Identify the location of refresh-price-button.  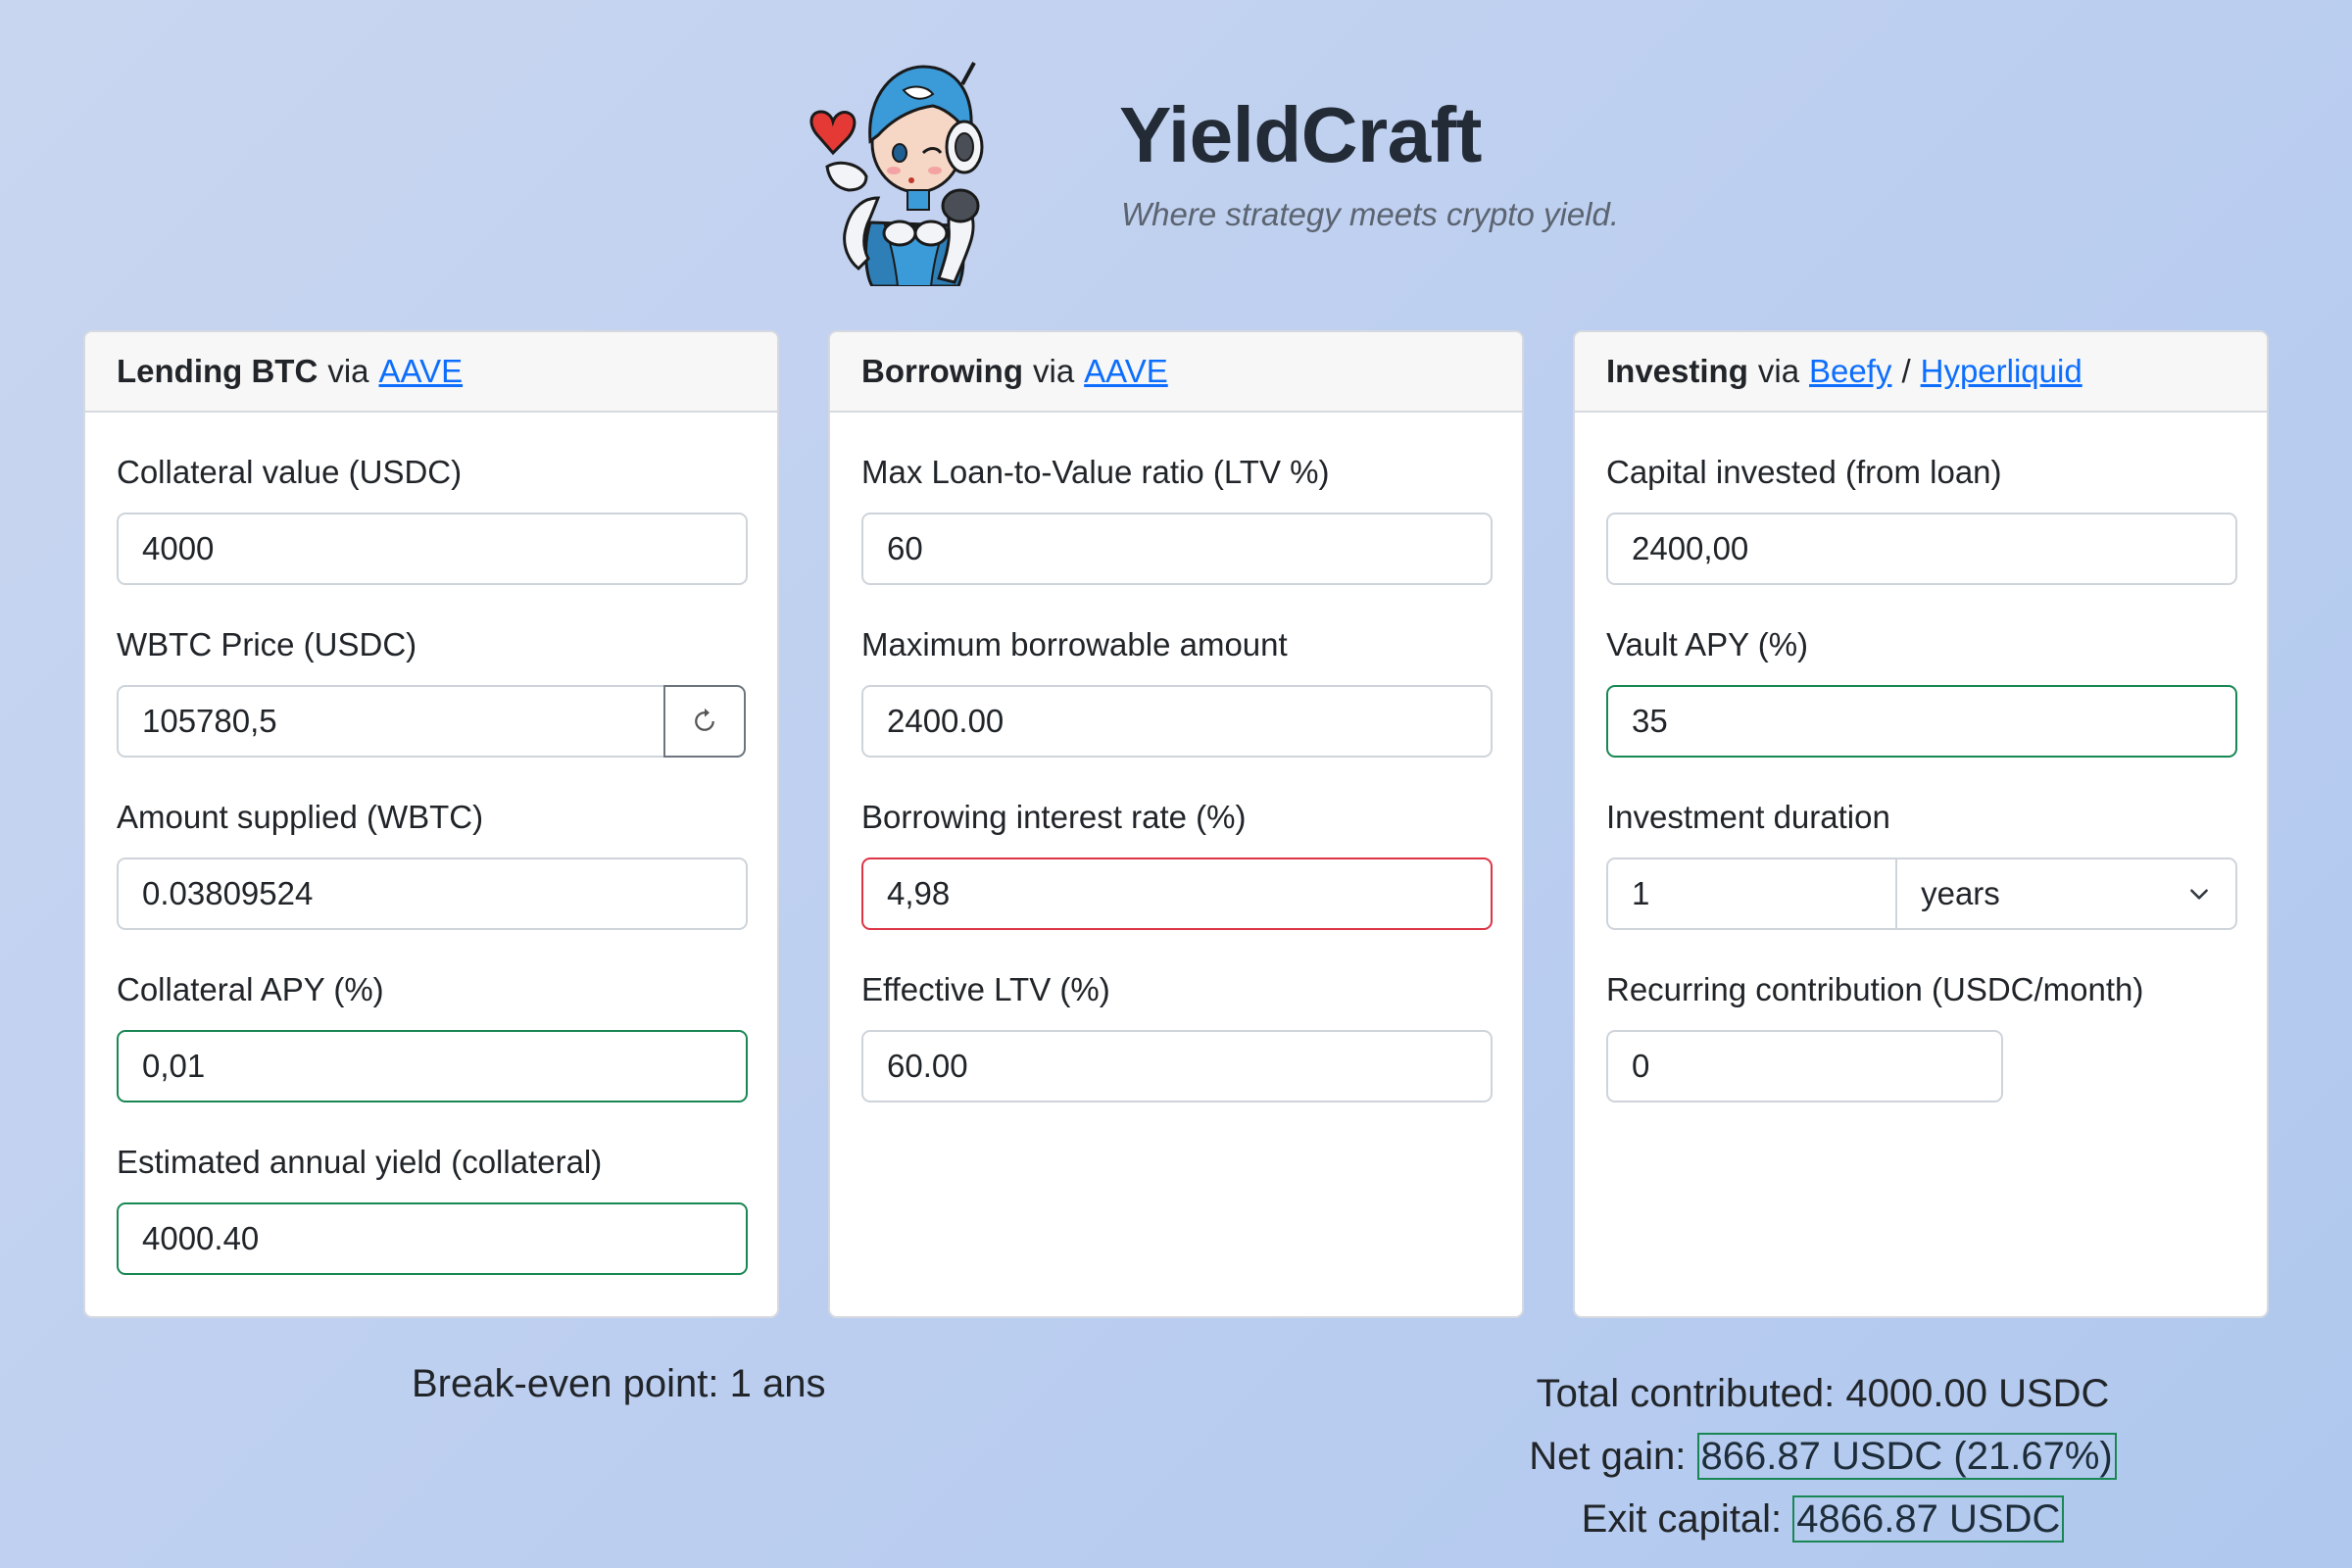
(704, 721).